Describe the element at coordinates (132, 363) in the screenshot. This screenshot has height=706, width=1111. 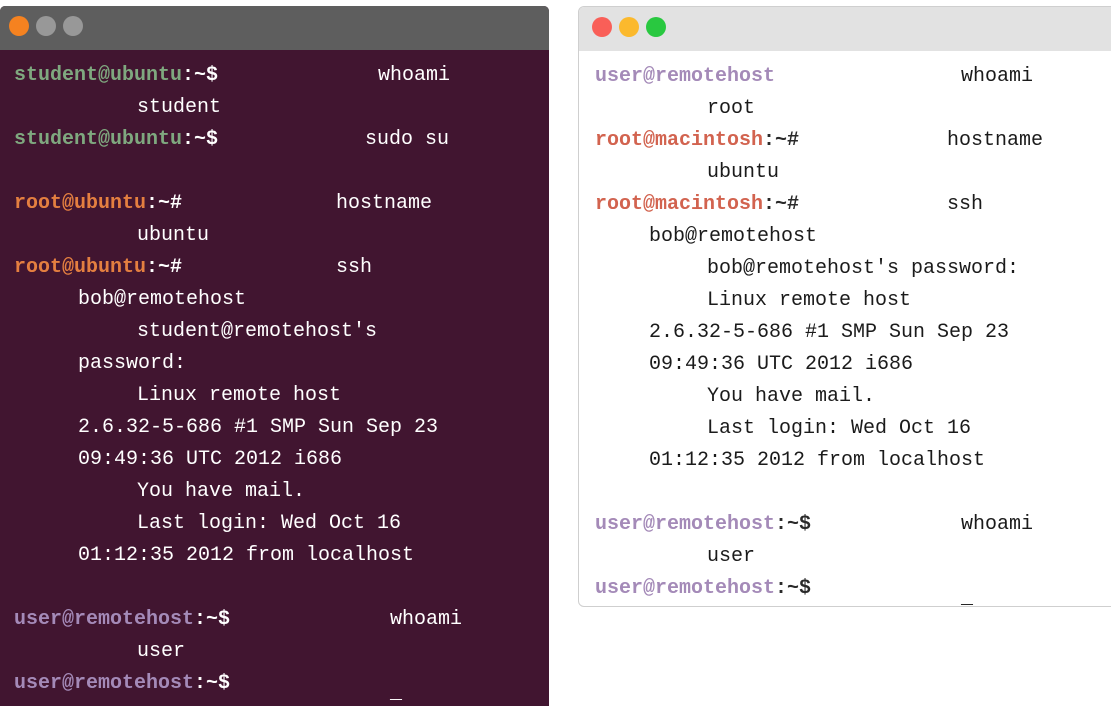
I see `output-line: password:` at that location.